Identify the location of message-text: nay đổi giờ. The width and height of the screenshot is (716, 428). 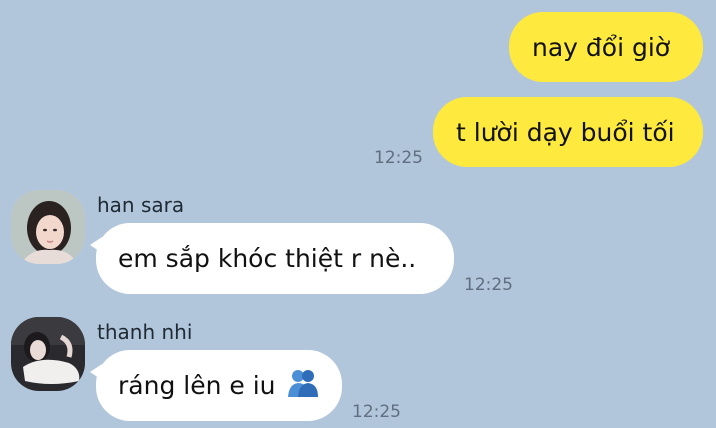
(601, 47).